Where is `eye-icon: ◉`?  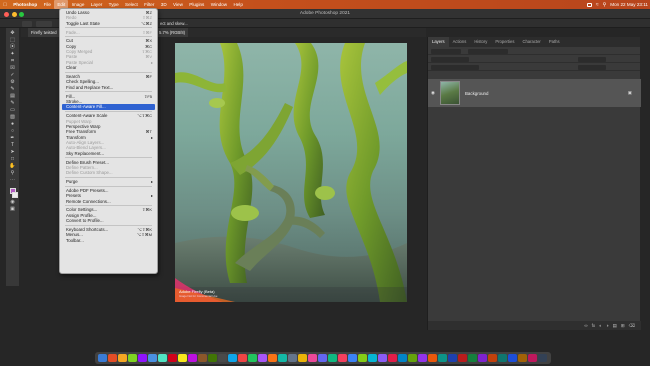
eye-icon: ◉ is located at coordinates (433, 93).